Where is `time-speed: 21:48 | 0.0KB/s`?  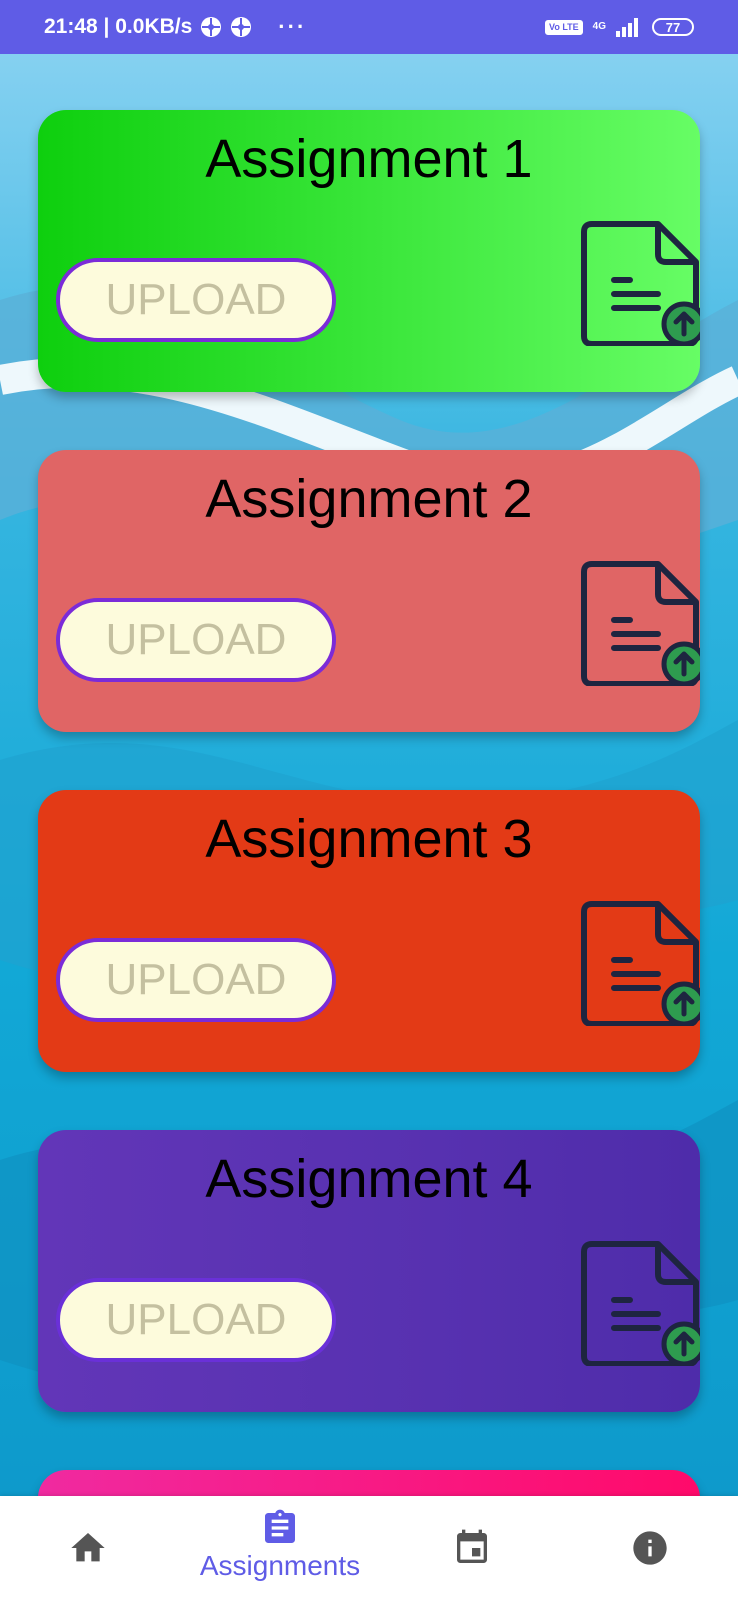
time-speed: 21:48 | 0.0KB/s is located at coordinates (118, 26).